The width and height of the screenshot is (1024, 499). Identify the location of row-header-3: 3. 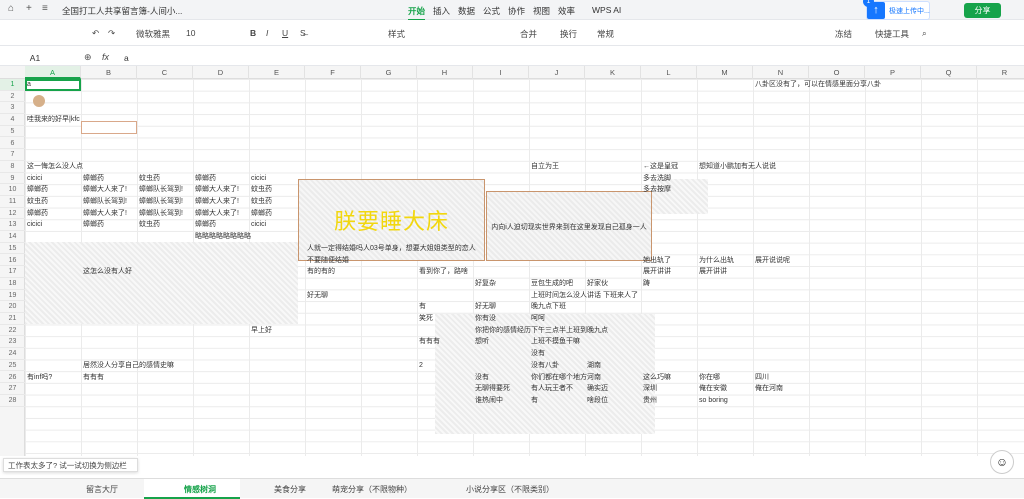
(12, 108).